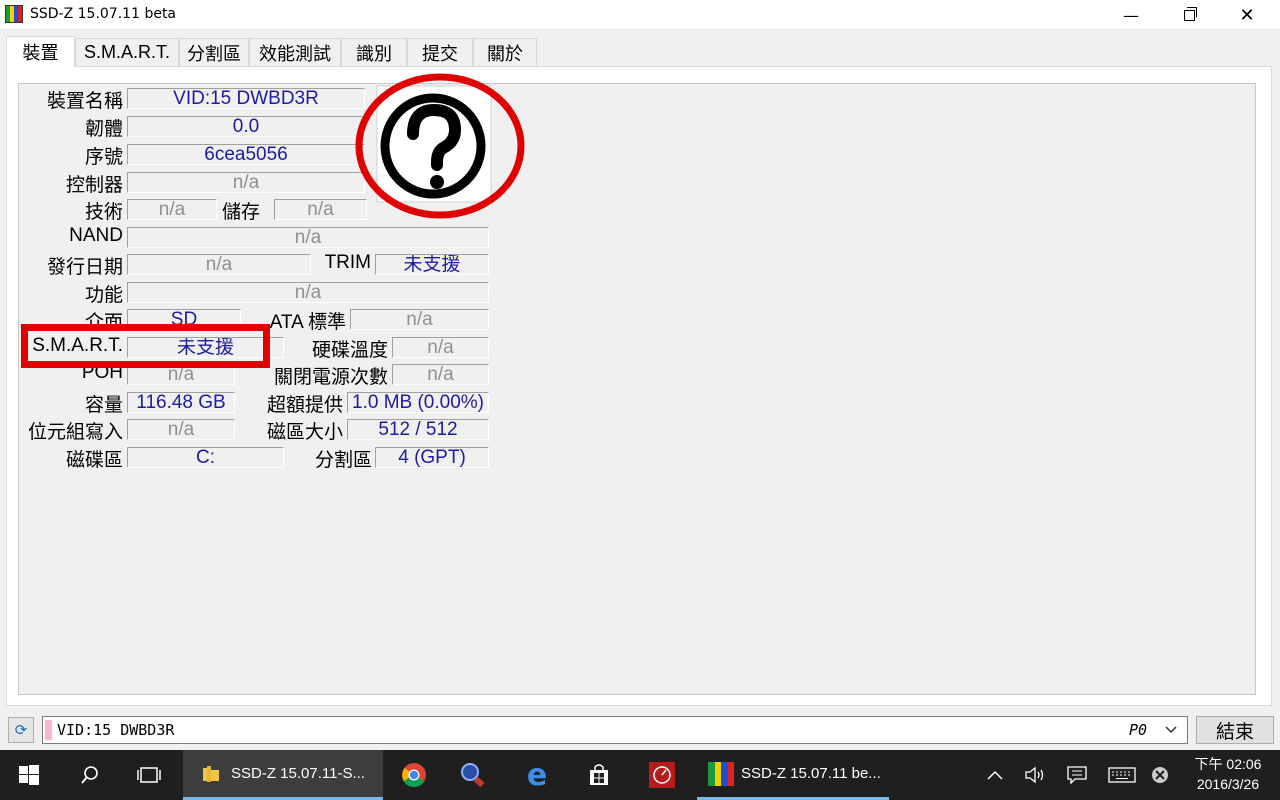 The image size is (1280, 800). I want to click on capacity-field: 116.48 GB, so click(181, 402).